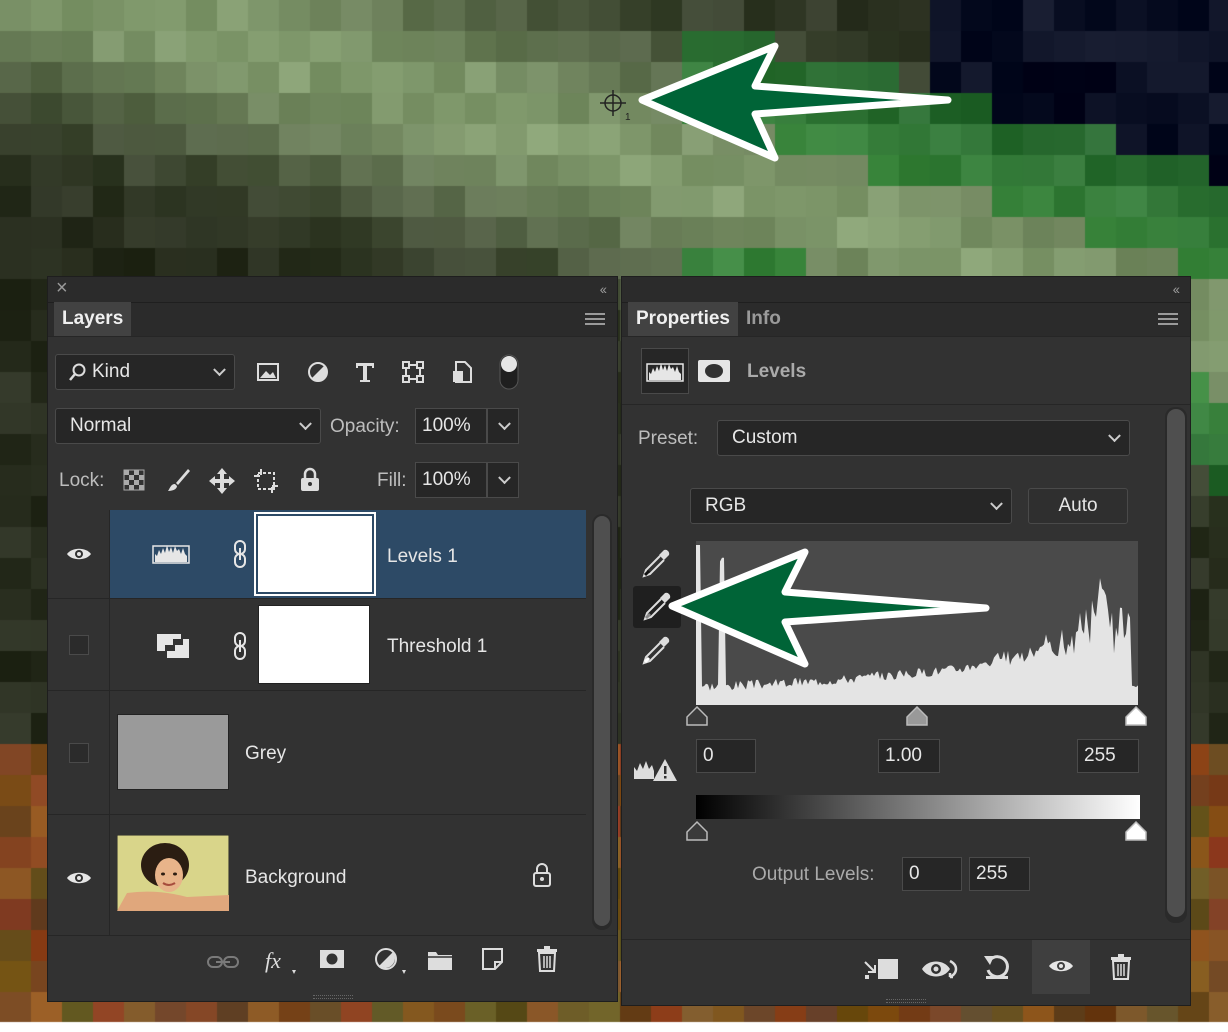 The width and height of the screenshot is (1228, 1032). What do you see at coordinates (93, 319) in the screenshot?
I see `tab-layers: Layers` at bounding box center [93, 319].